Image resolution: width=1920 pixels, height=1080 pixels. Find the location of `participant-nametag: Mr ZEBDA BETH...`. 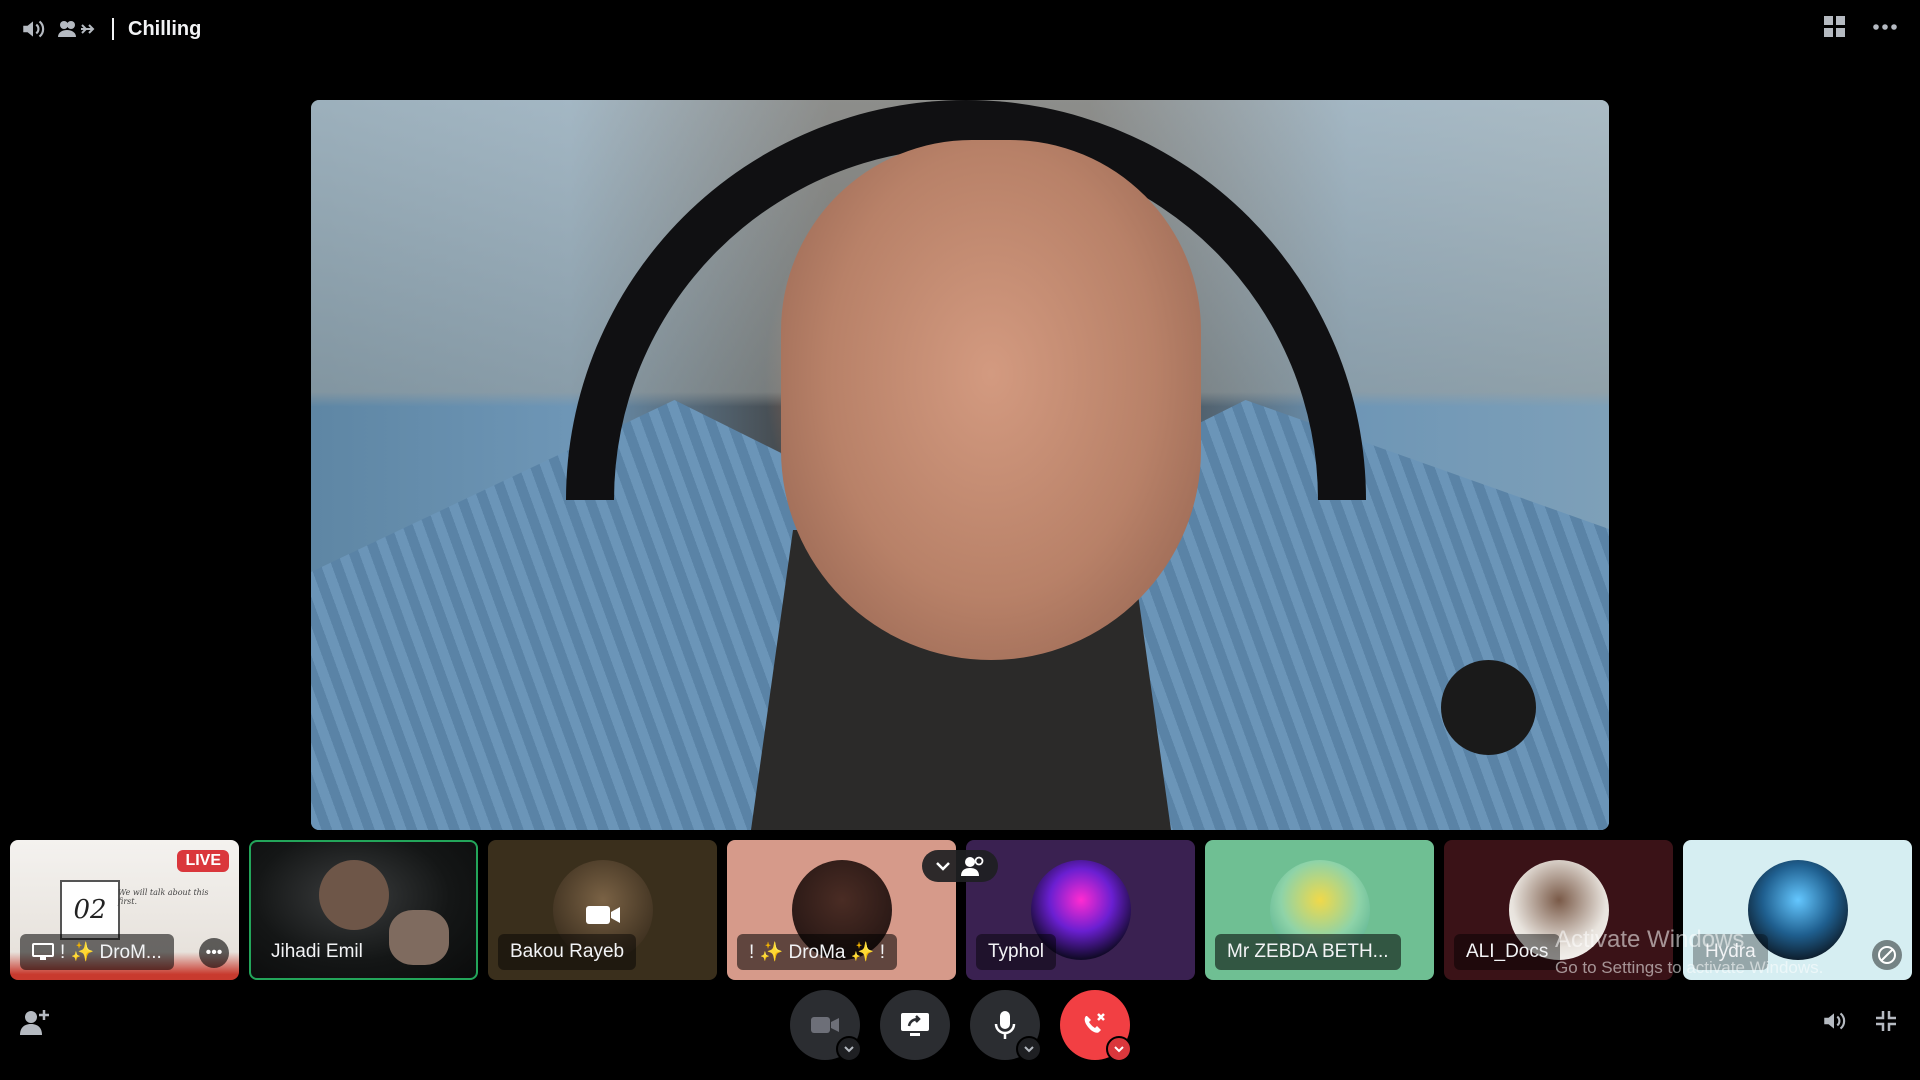

participant-nametag: Mr ZEBDA BETH... is located at coordinates (1308, 952).